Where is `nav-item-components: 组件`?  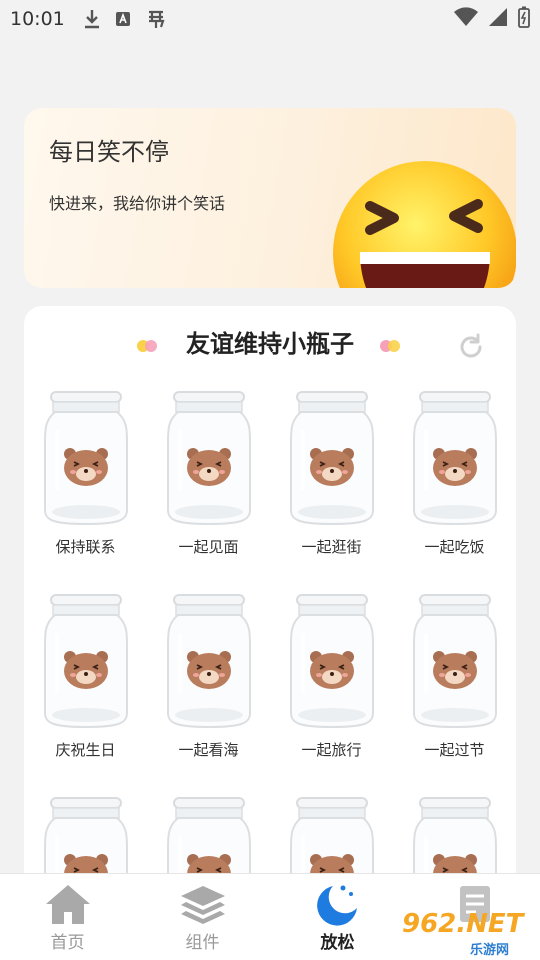 nav-item-components: 组件 is located at coordinates (202, 917).